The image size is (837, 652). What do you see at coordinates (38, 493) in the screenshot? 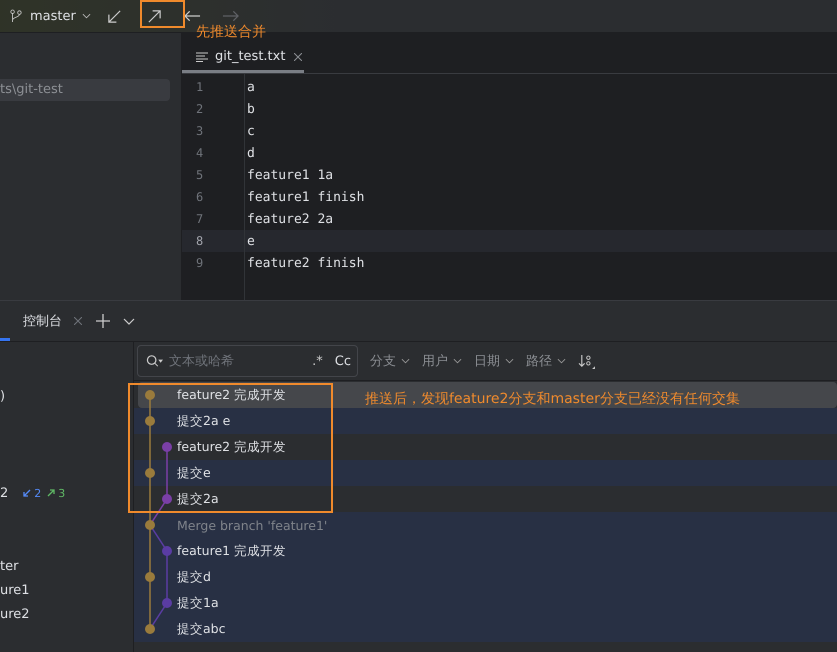
I see `incoming-count: 2` at bounding box center [38, 493].